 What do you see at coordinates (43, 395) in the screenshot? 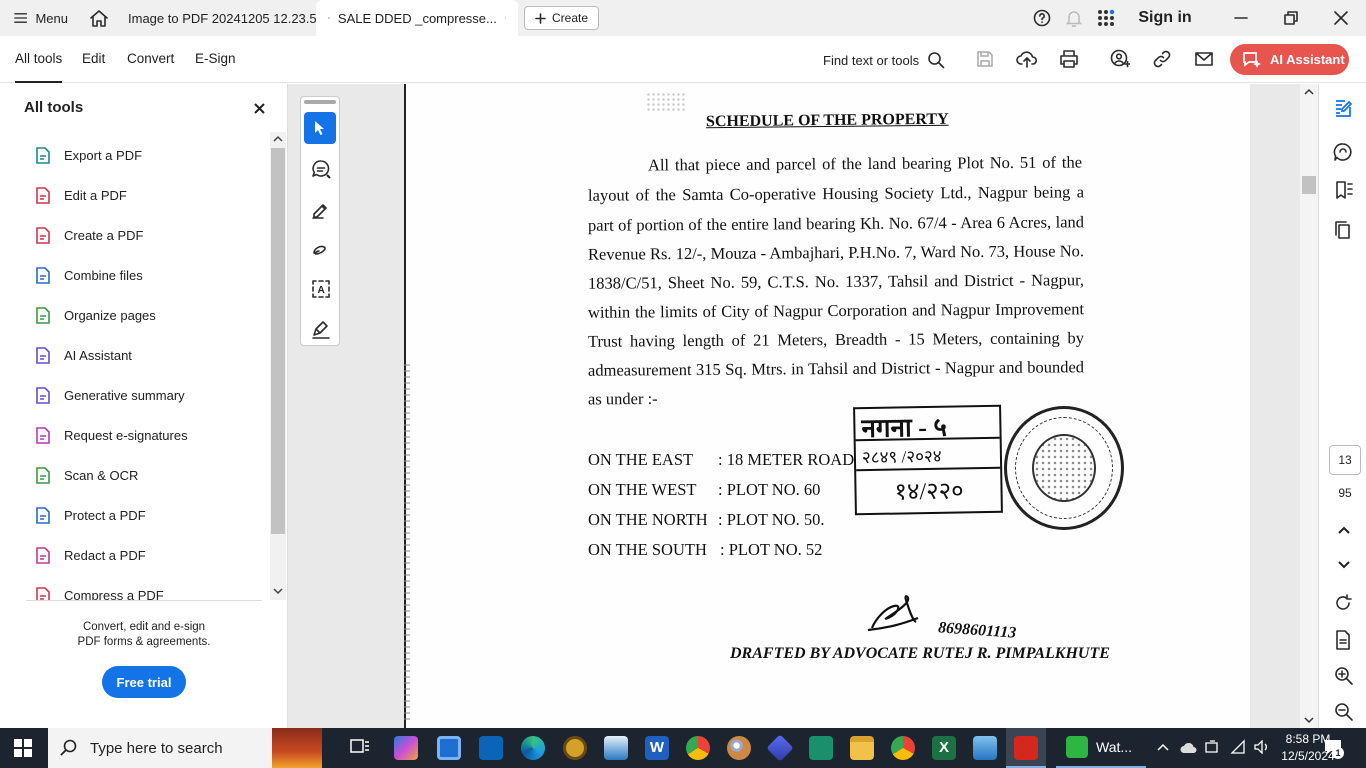
I see `generative-summary-icon` at bounding box center [43, 395].